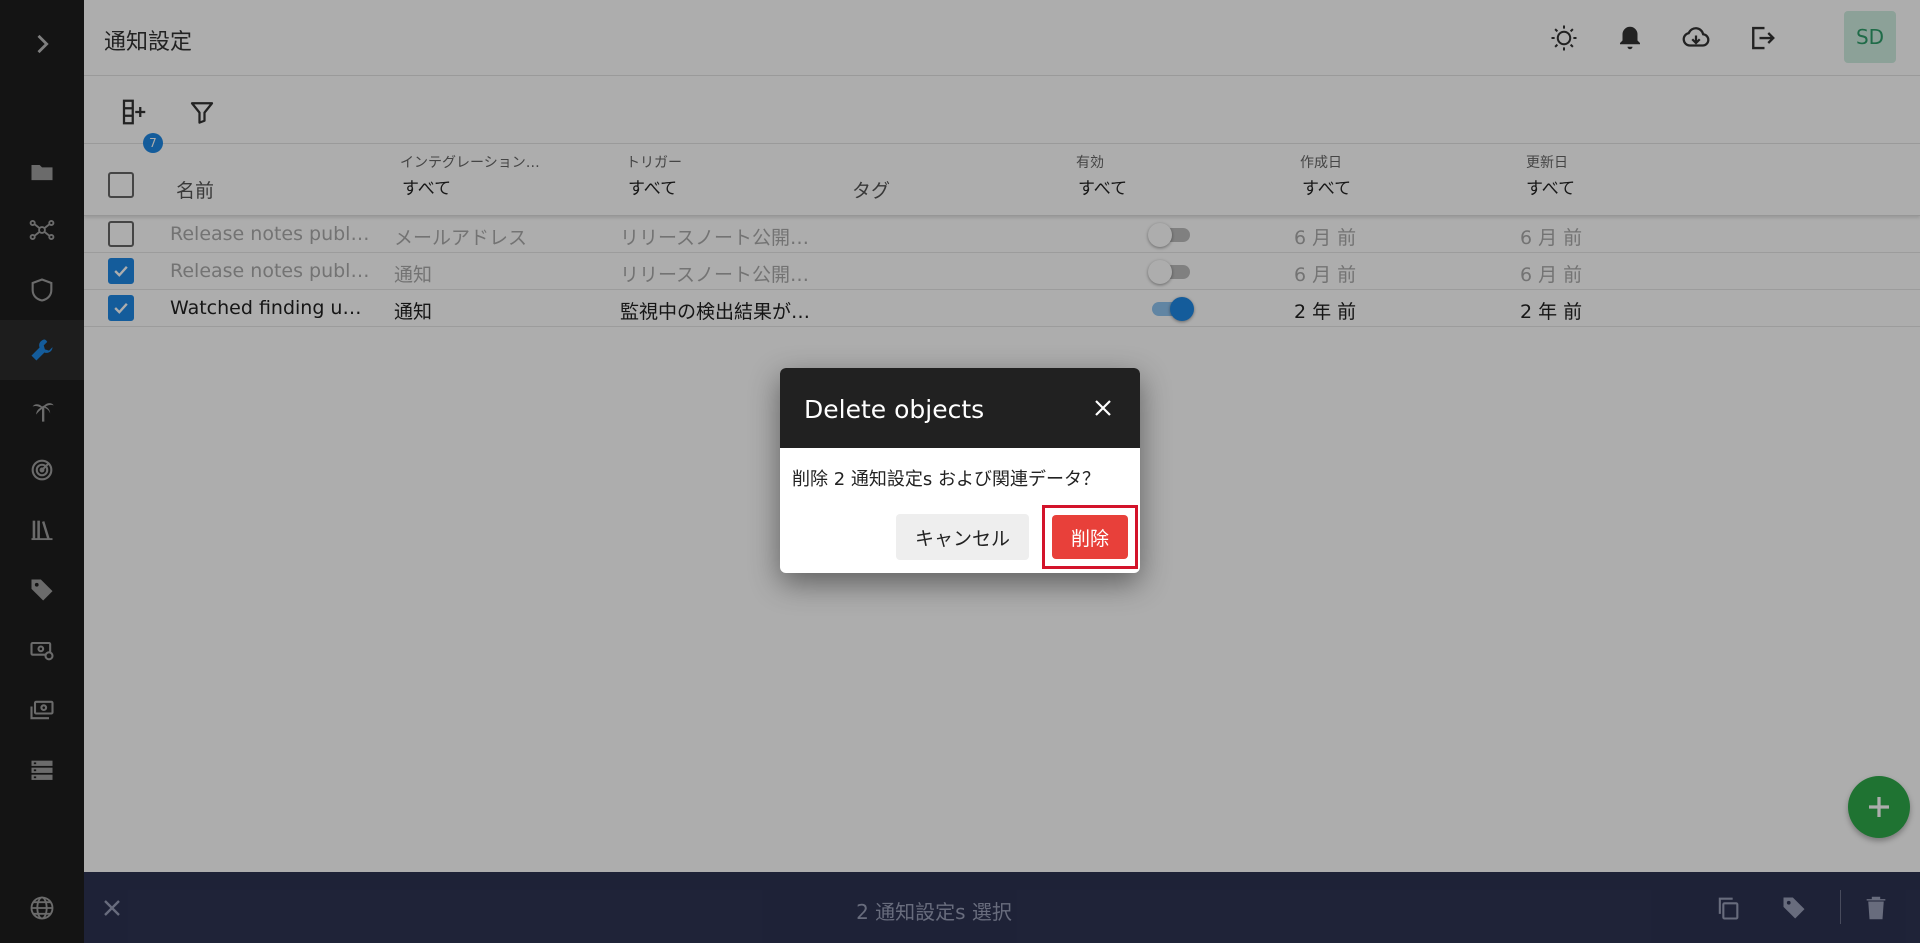 Image resolution: width=1920 pixels, height=943 pixels. I want to click on dialog-header: Delete objects, so click(960, 408).